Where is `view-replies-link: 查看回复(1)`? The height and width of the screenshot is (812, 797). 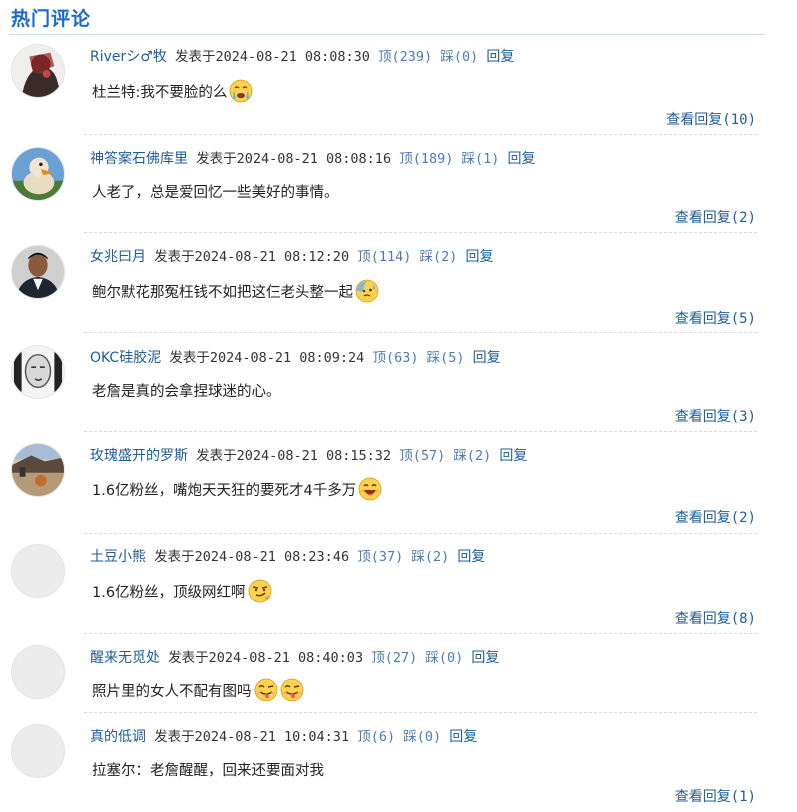
view-replies-link: 查看回复(1) is located at coordinates (715, 796).